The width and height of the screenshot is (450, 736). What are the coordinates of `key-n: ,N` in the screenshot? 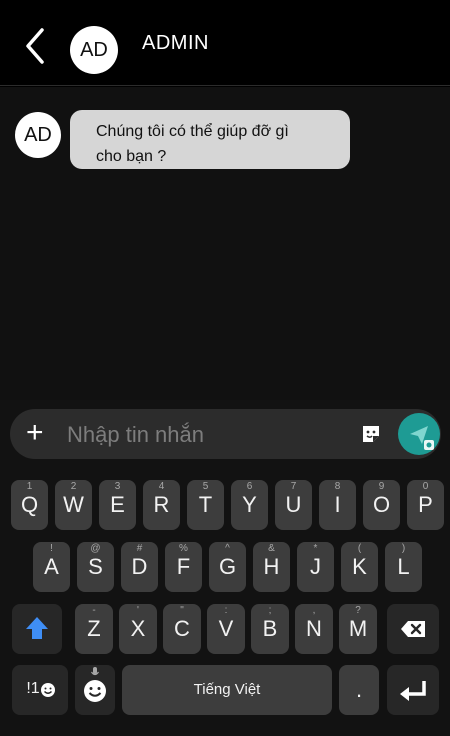 It's located at (314, 629).